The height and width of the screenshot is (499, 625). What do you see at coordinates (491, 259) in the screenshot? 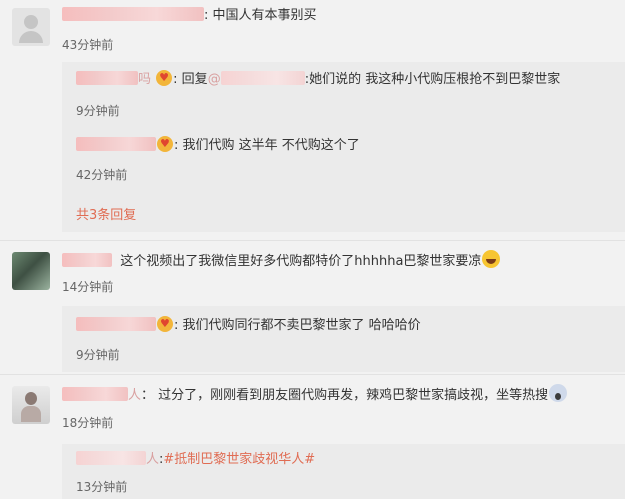
I see `laughing-emoji-icon` at bounding box center [491, 259].